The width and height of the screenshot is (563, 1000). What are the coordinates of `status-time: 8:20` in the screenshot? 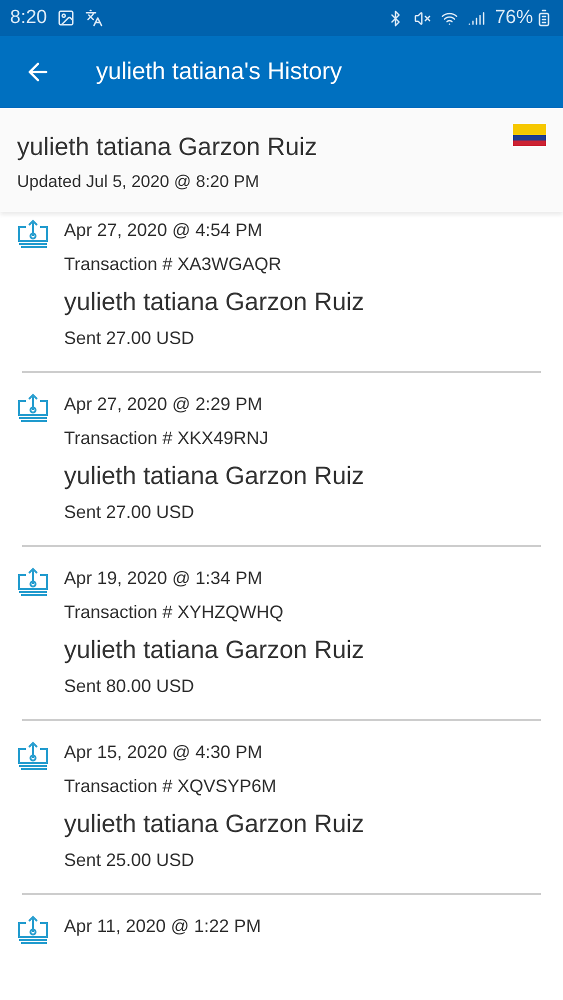 It's located at (28, 18).